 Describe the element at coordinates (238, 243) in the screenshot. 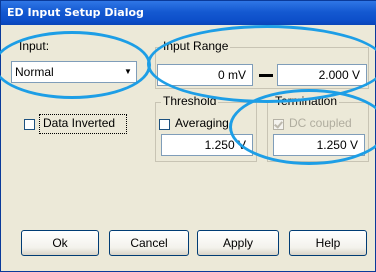

I see `apply-button: Apply` at that location.